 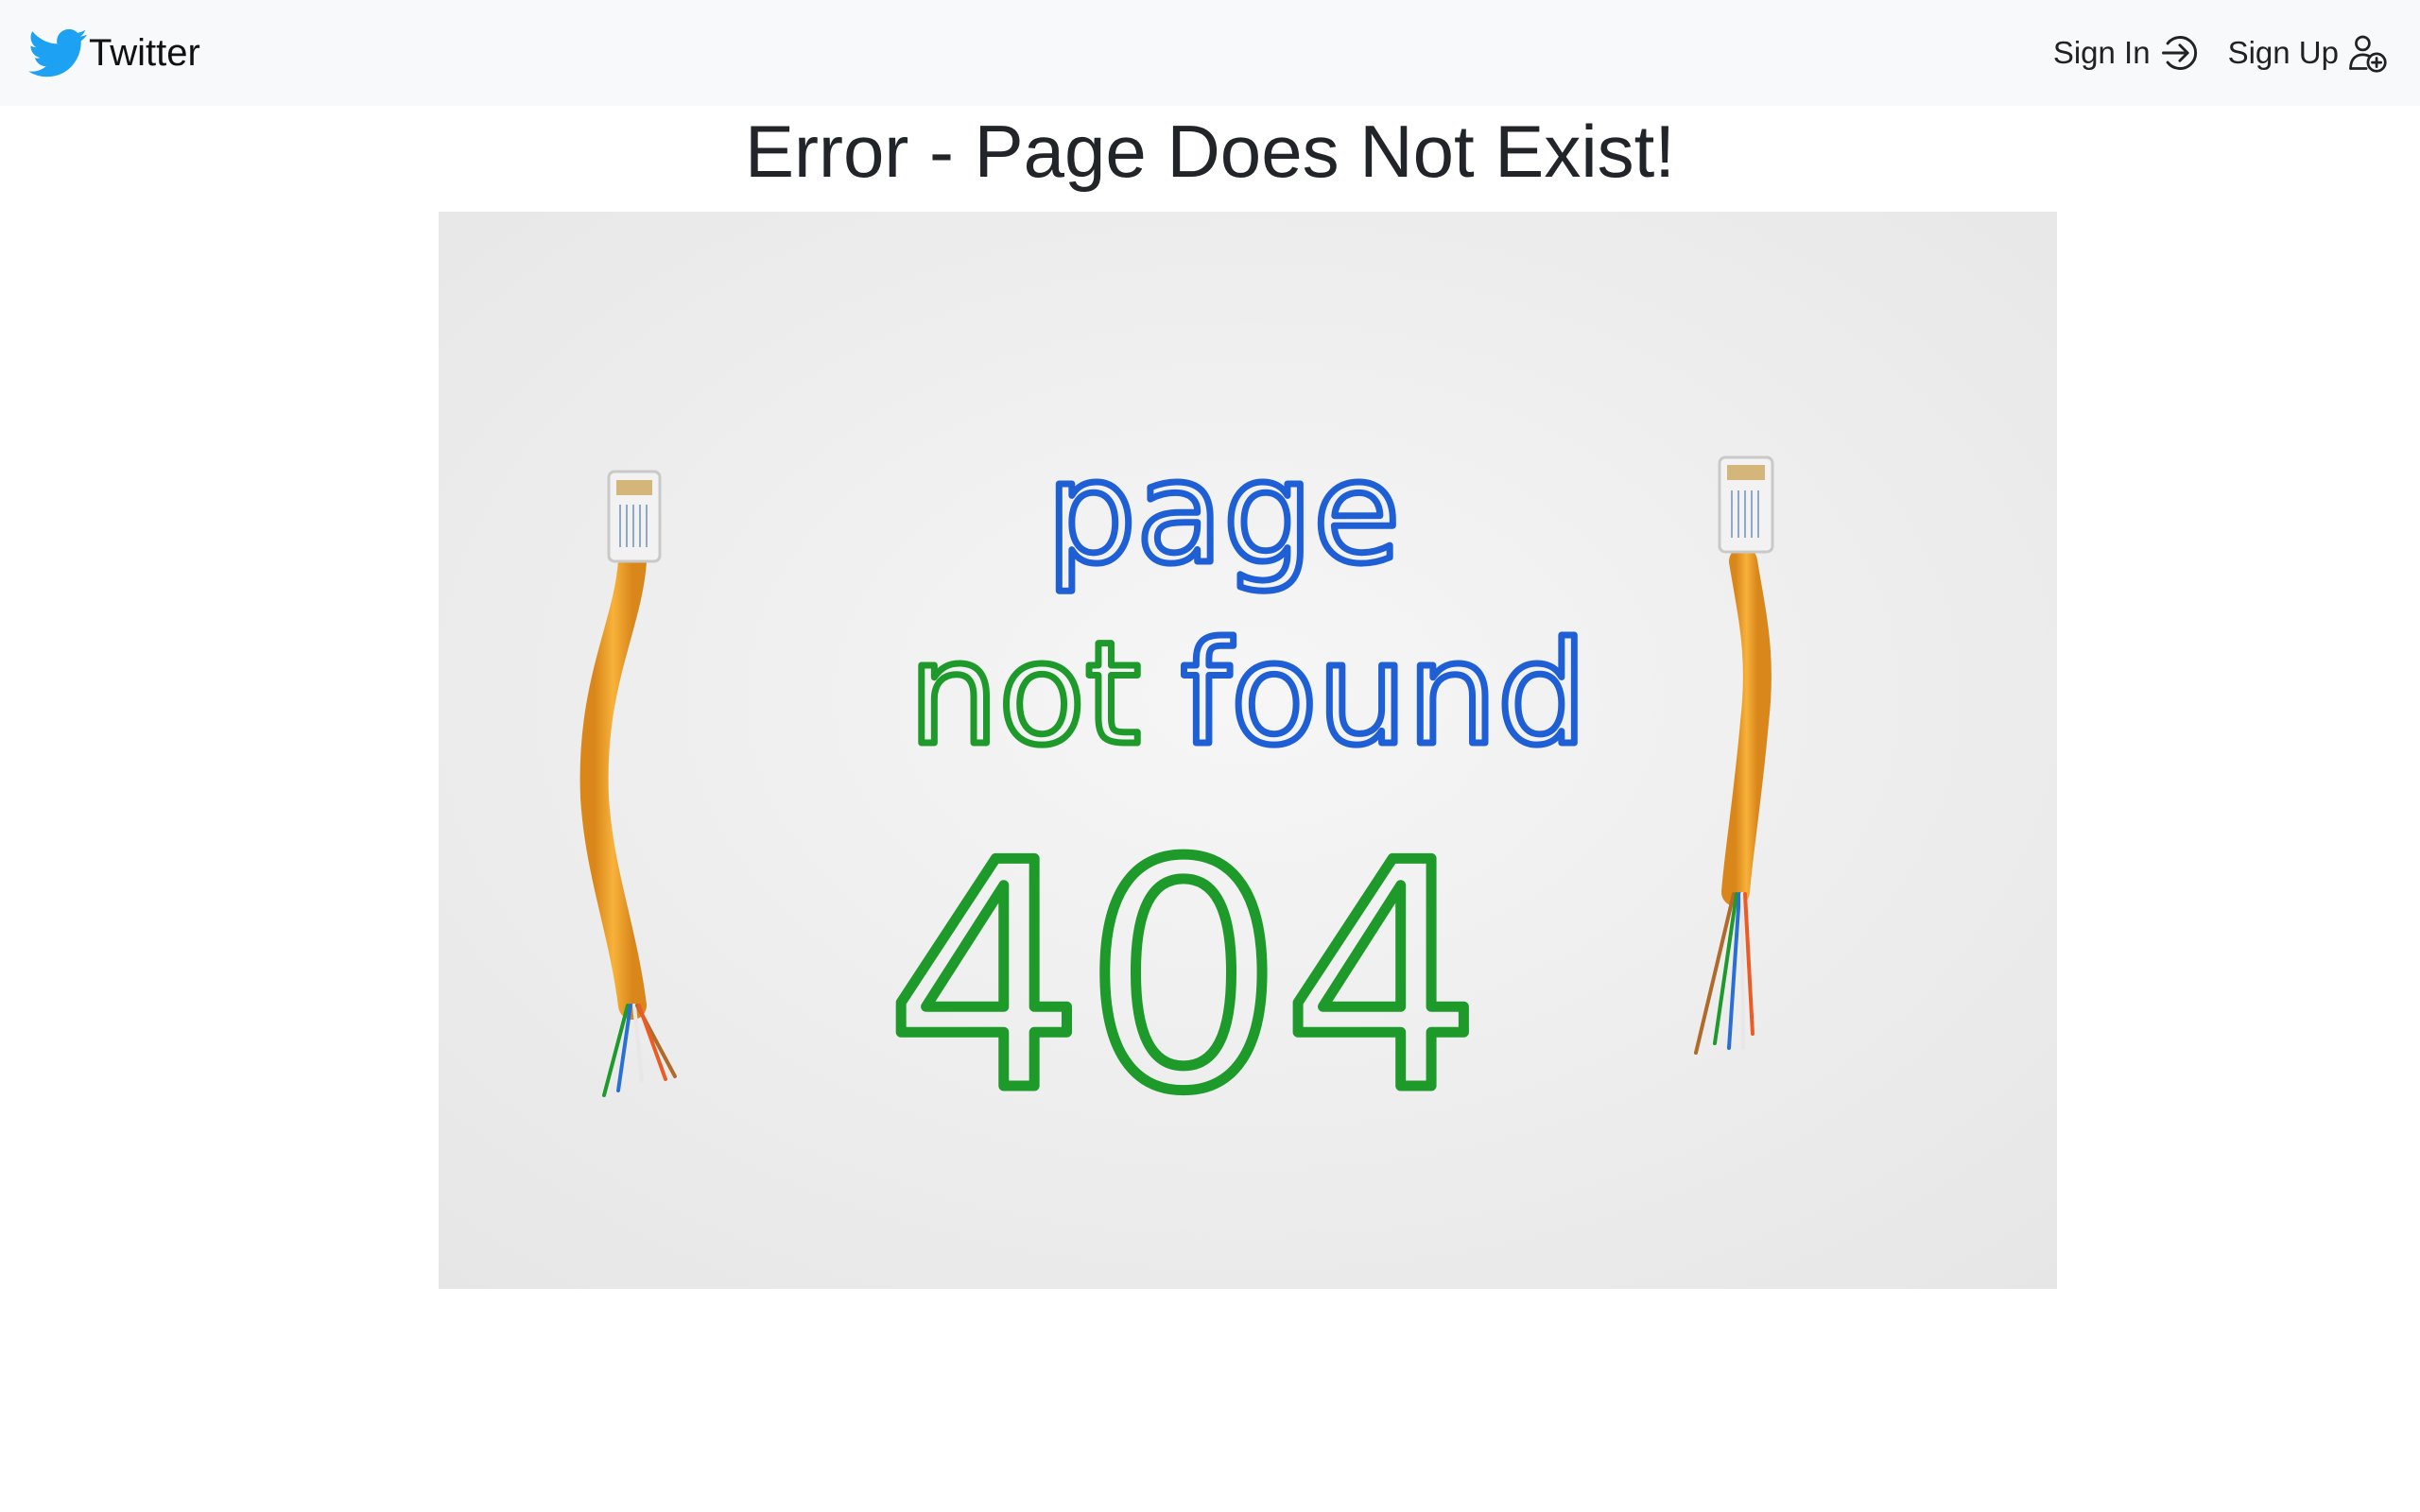 I want to click on sign-in-link: Sign In, so click(x=2126, y=53).